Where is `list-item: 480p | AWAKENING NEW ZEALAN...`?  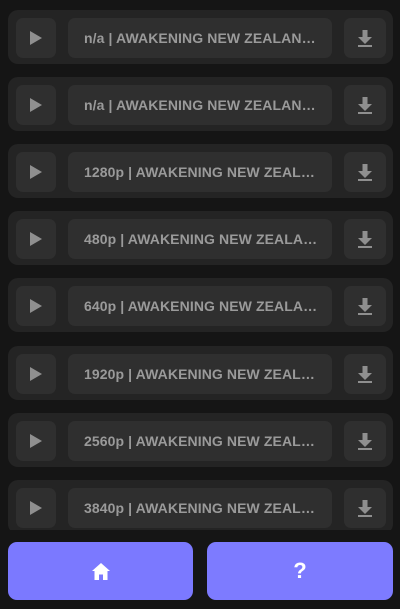
list-item: 480p | AWAKENING NEW ZEALAN... is located at coordinates (200, 238).